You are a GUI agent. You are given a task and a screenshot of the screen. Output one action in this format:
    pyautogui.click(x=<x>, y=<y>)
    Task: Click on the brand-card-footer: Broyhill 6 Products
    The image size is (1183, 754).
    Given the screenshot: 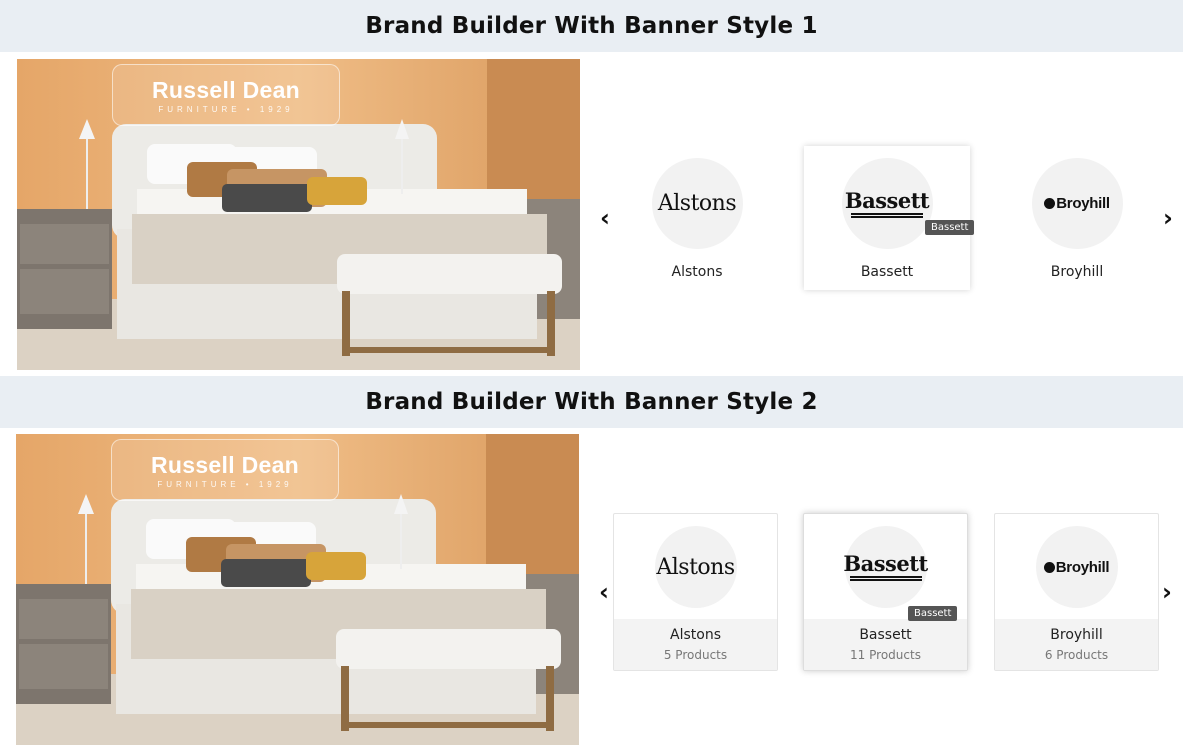 What is the action you would take?
    pyautogui.click(x=1076, y=644)
    